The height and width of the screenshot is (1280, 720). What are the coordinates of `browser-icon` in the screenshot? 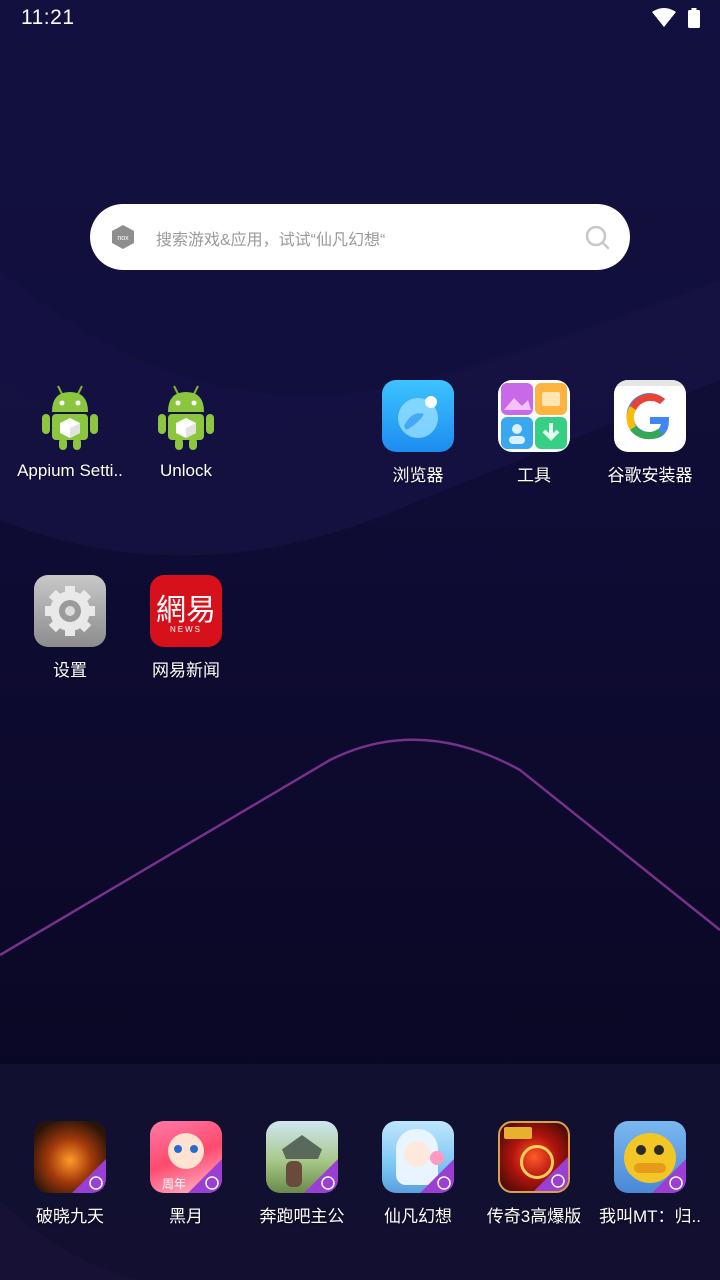 It's located at (418, 416).